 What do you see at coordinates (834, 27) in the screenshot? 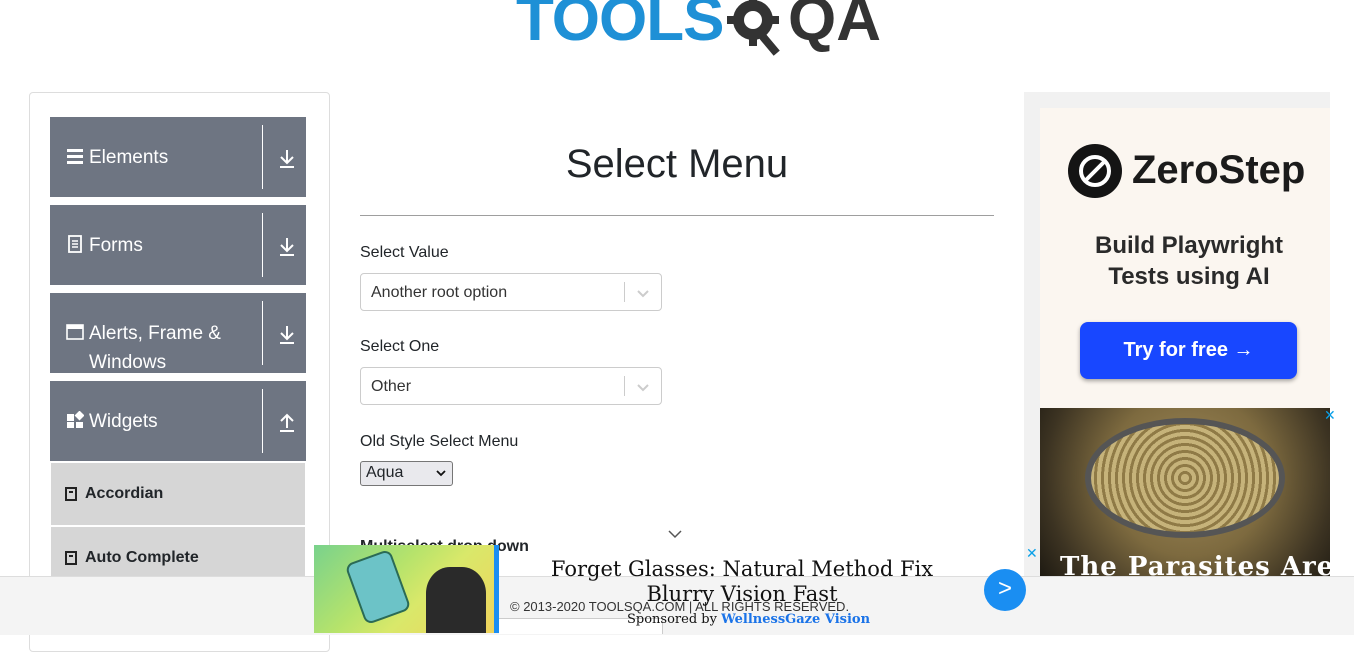
I see `logo-text-qa: QA` at bounding box center [834, 27].